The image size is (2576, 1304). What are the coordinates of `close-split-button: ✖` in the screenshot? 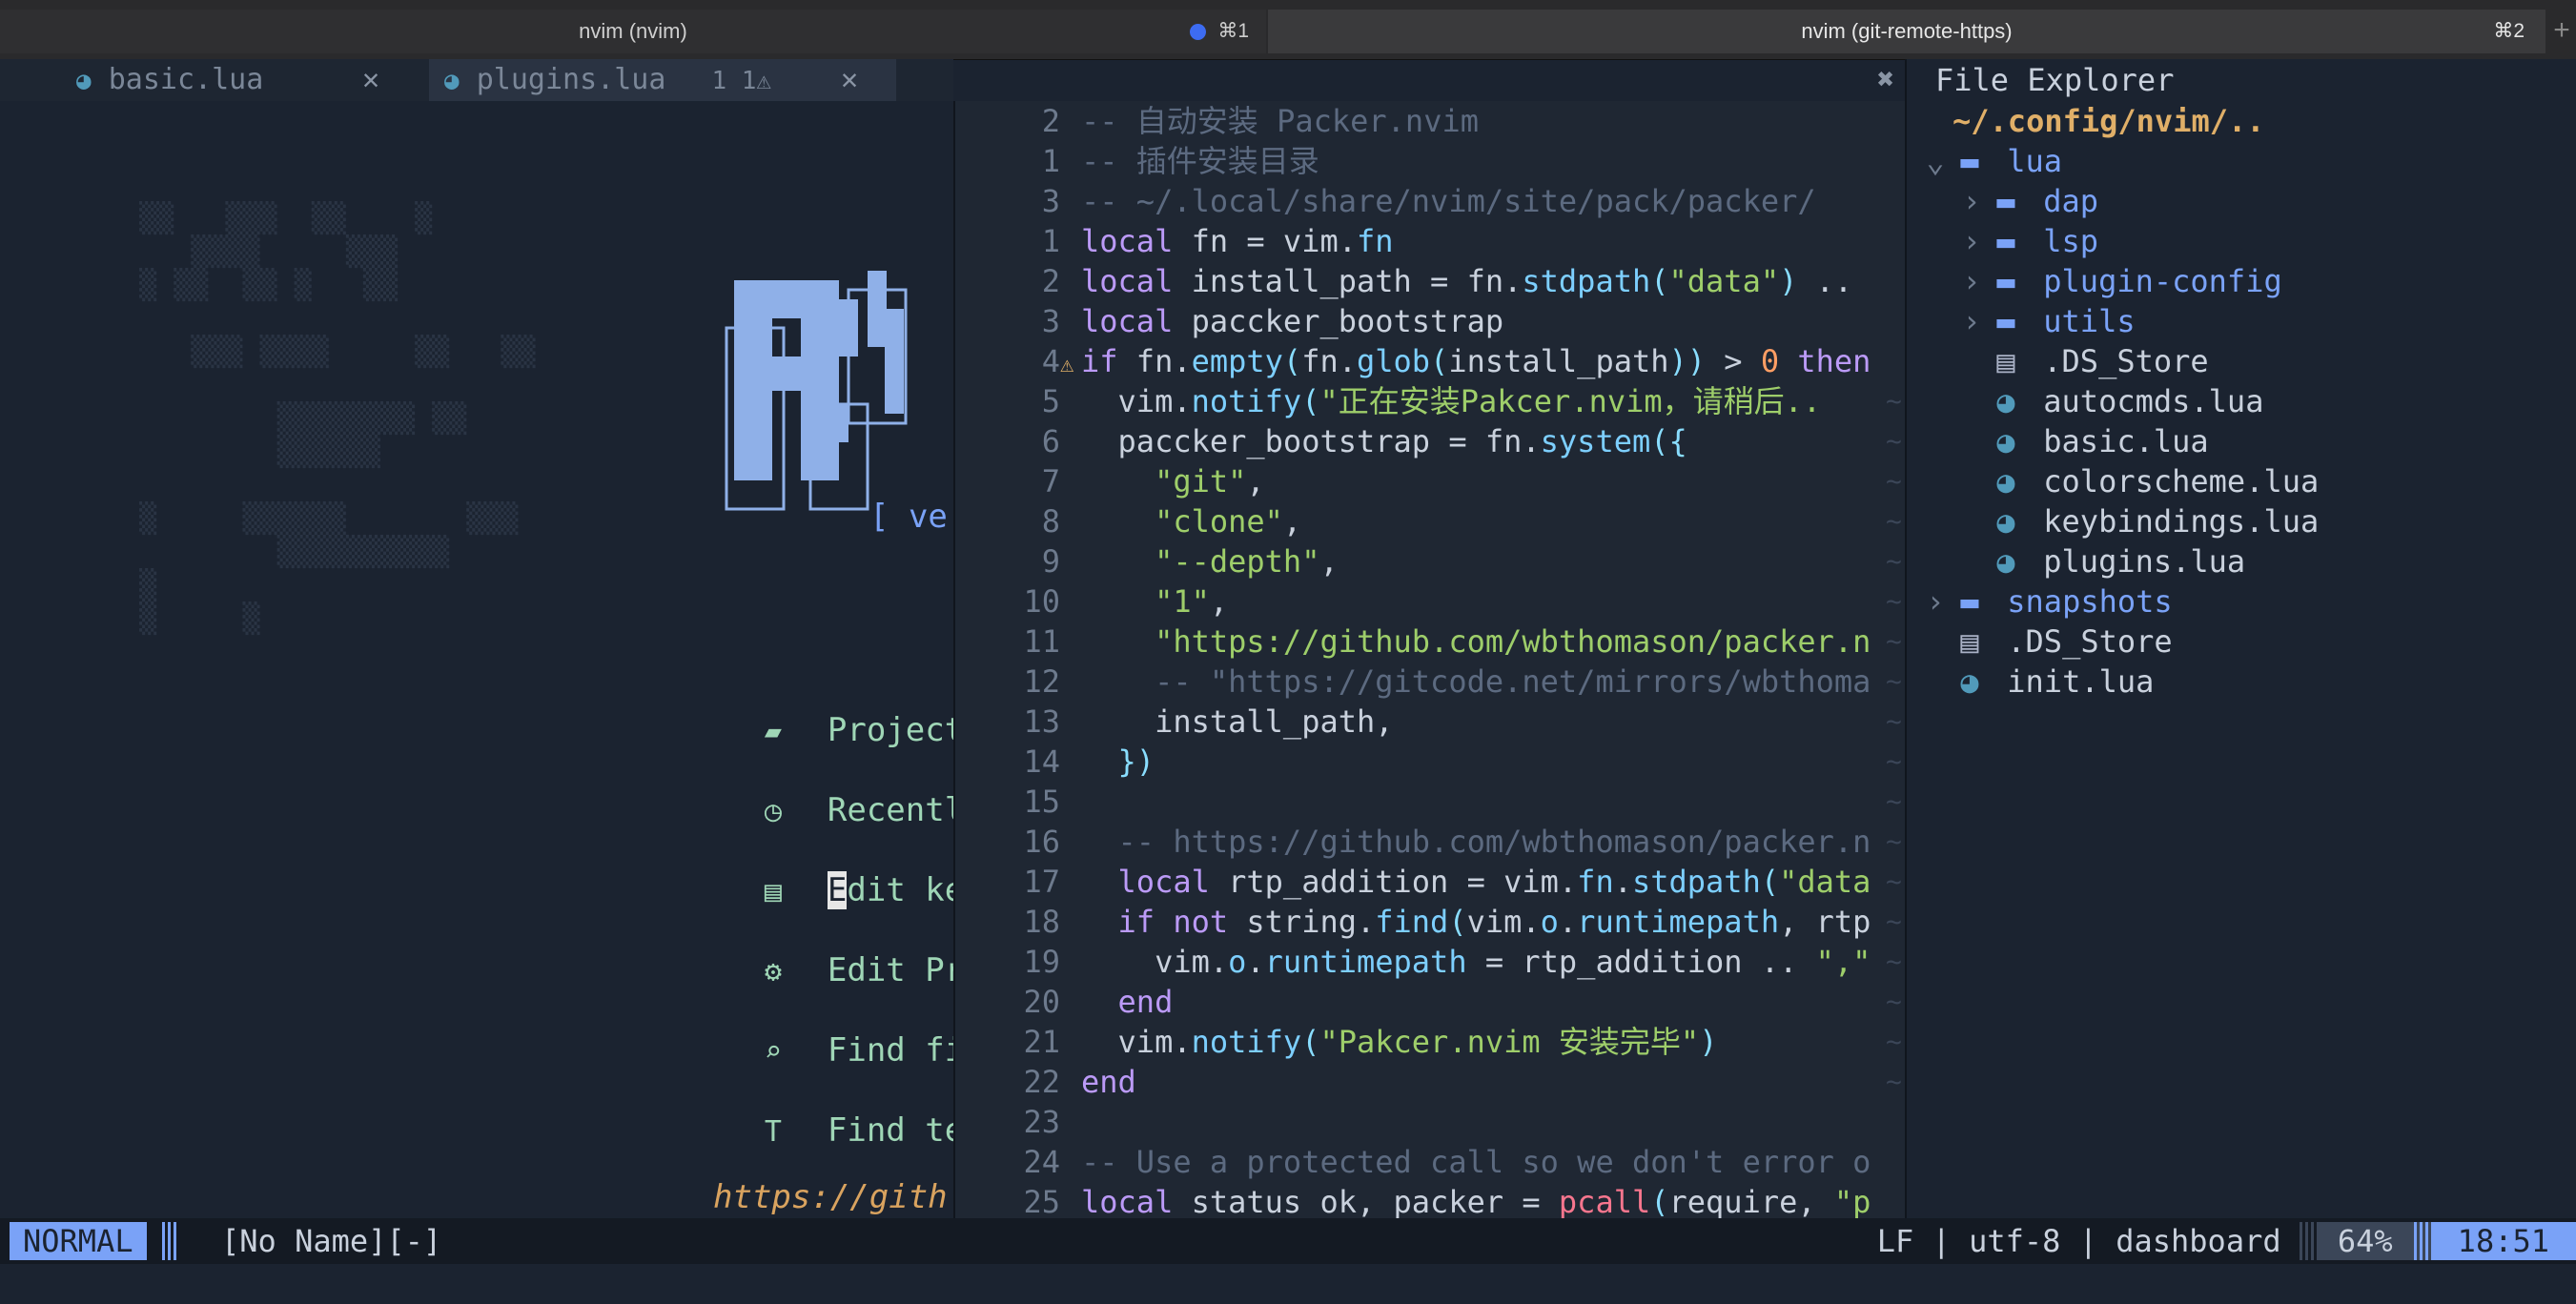 It's located at (1886, 80).